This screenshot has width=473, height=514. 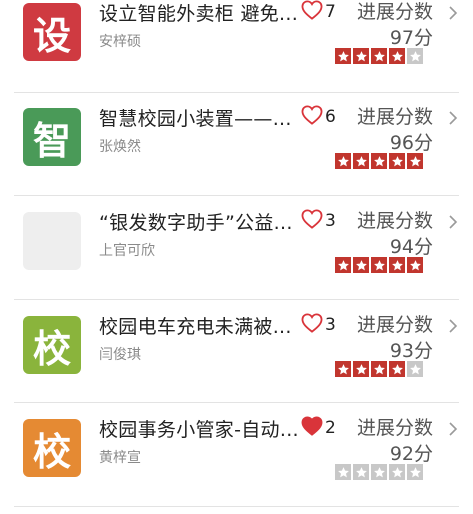 I want to click on project-author: 张焕然, so click(x=120, y=147).